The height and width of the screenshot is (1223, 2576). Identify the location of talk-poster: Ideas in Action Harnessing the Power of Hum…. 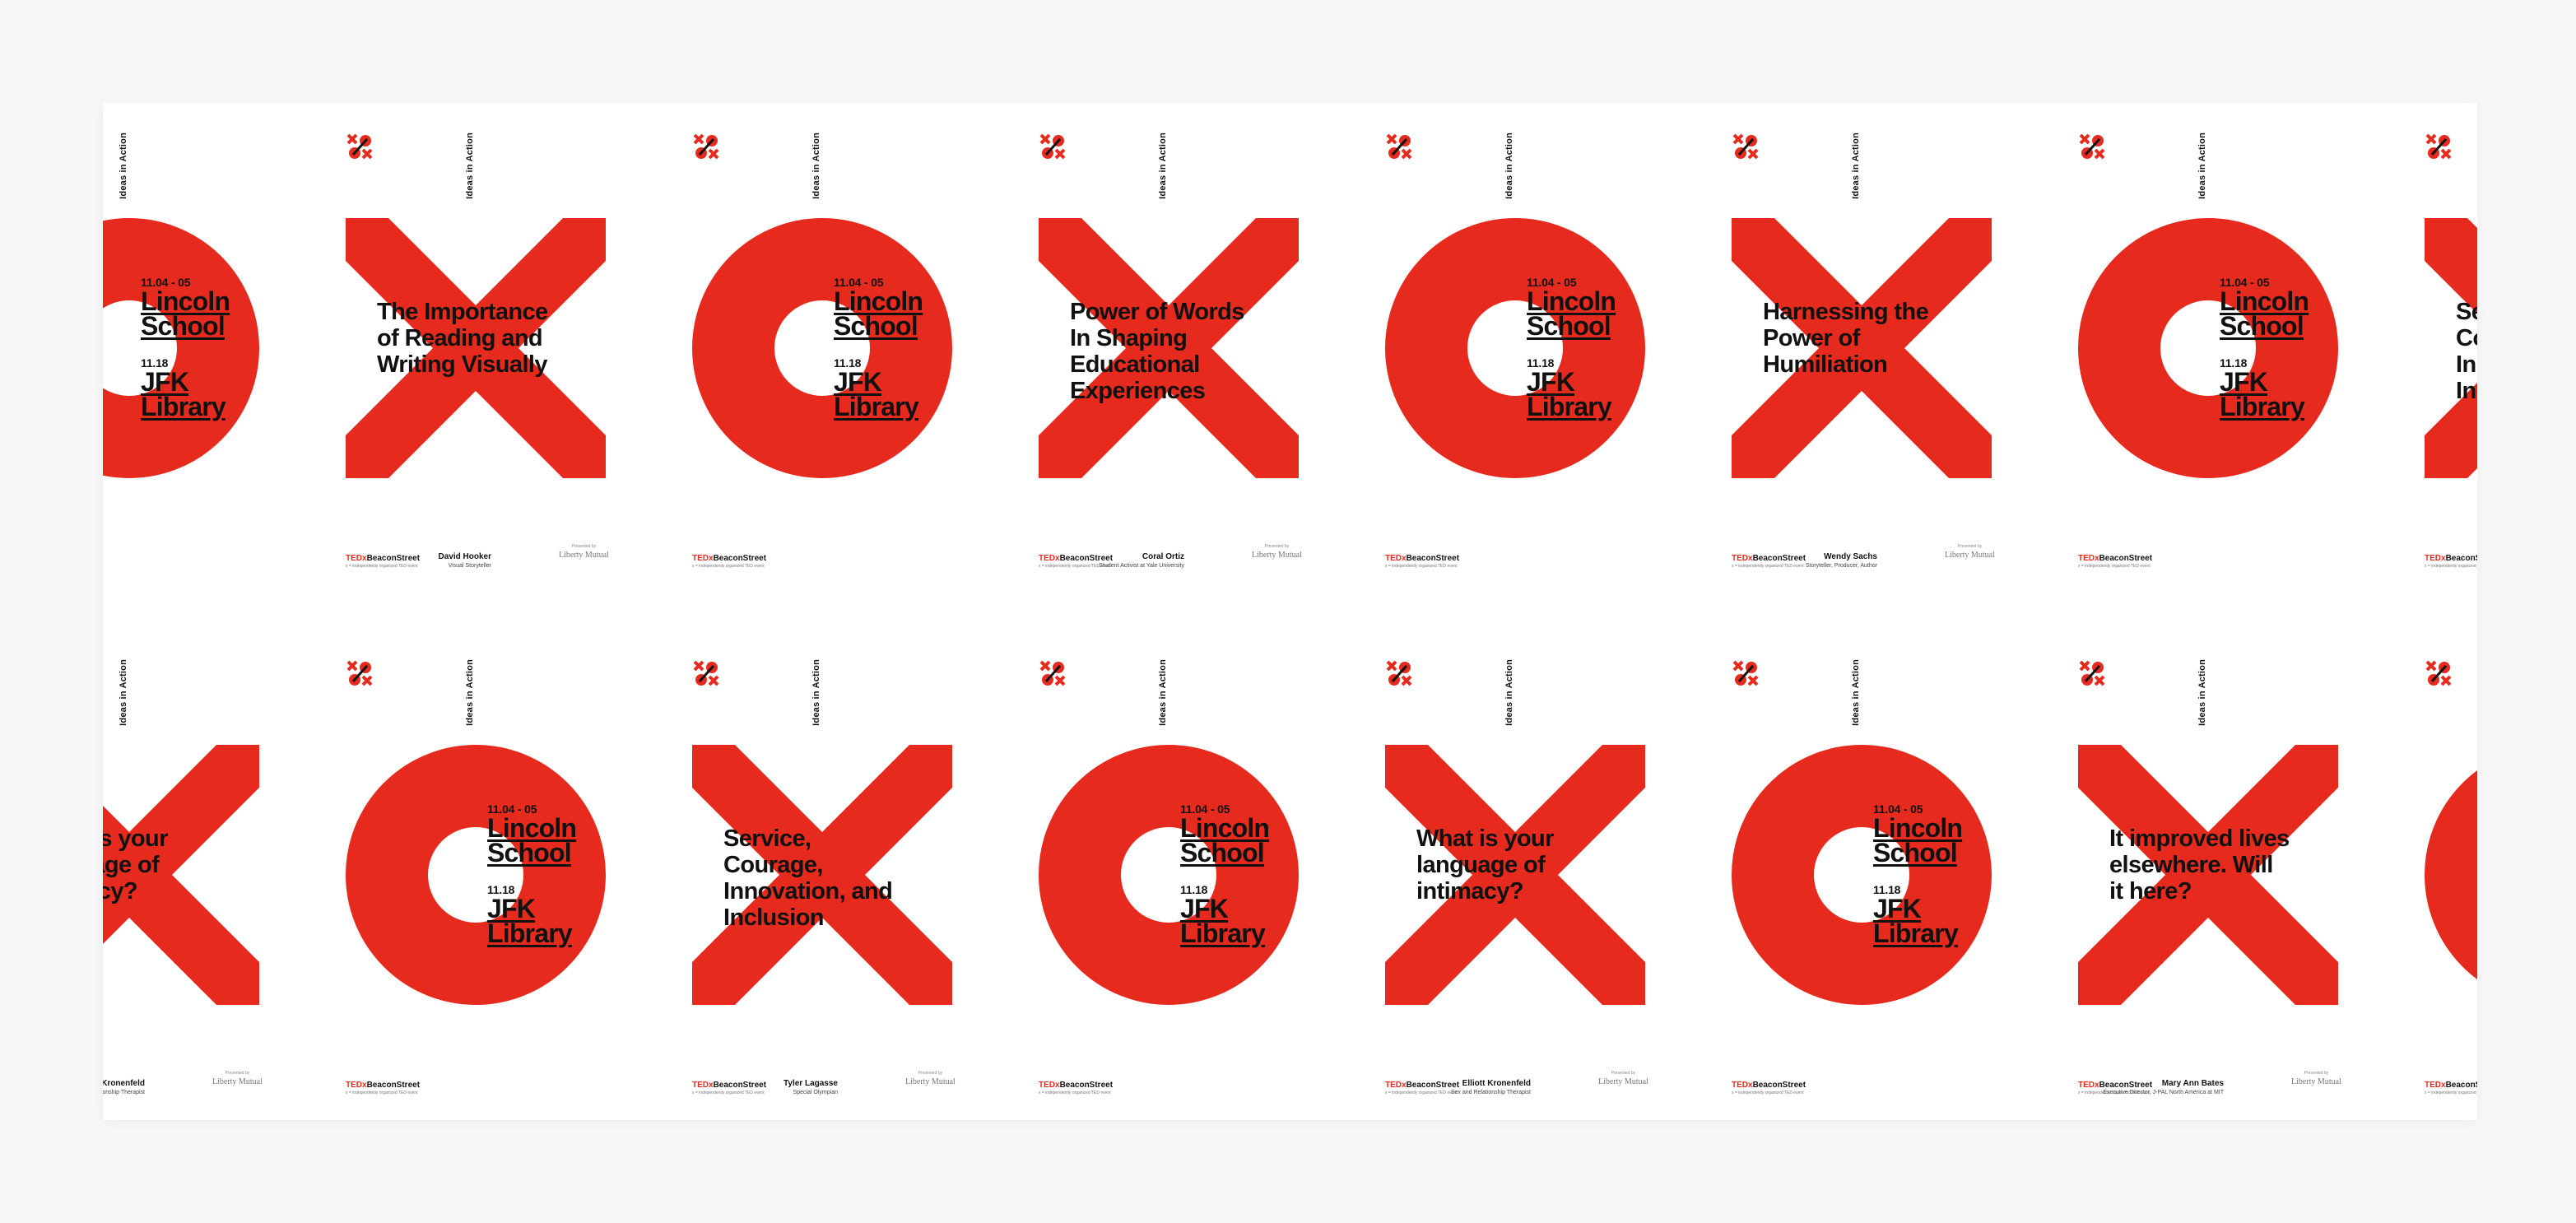
(1766, 366).